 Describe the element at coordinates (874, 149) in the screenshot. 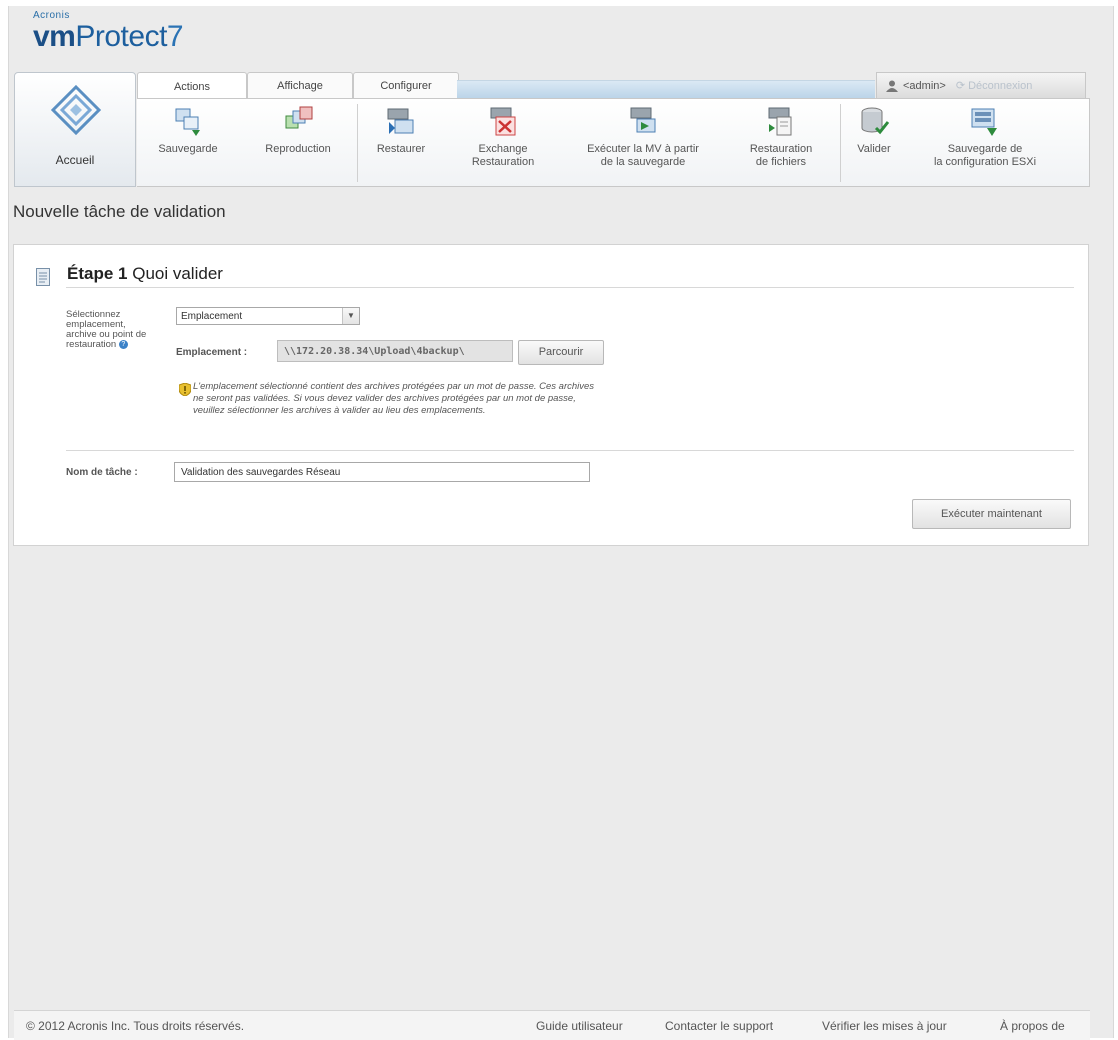

I see `validate-label: Valider` at that location.